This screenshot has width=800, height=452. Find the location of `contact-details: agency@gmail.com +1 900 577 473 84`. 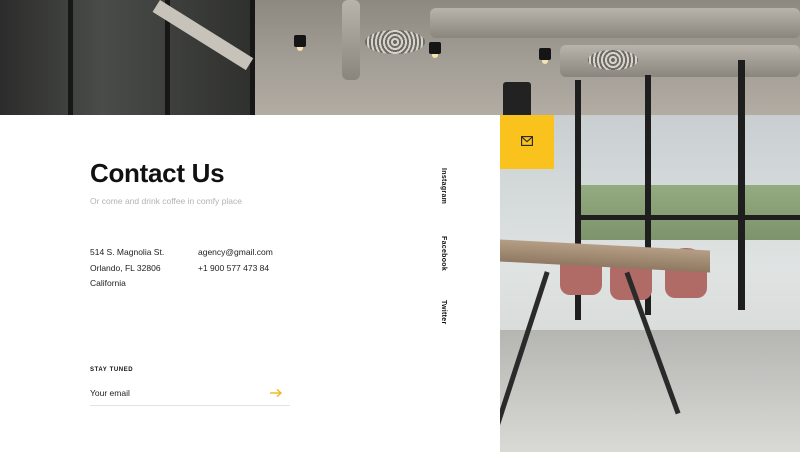

contact-details: agency@gmail.com +1 900 577 473 84 is located at coordinates (235, 260).